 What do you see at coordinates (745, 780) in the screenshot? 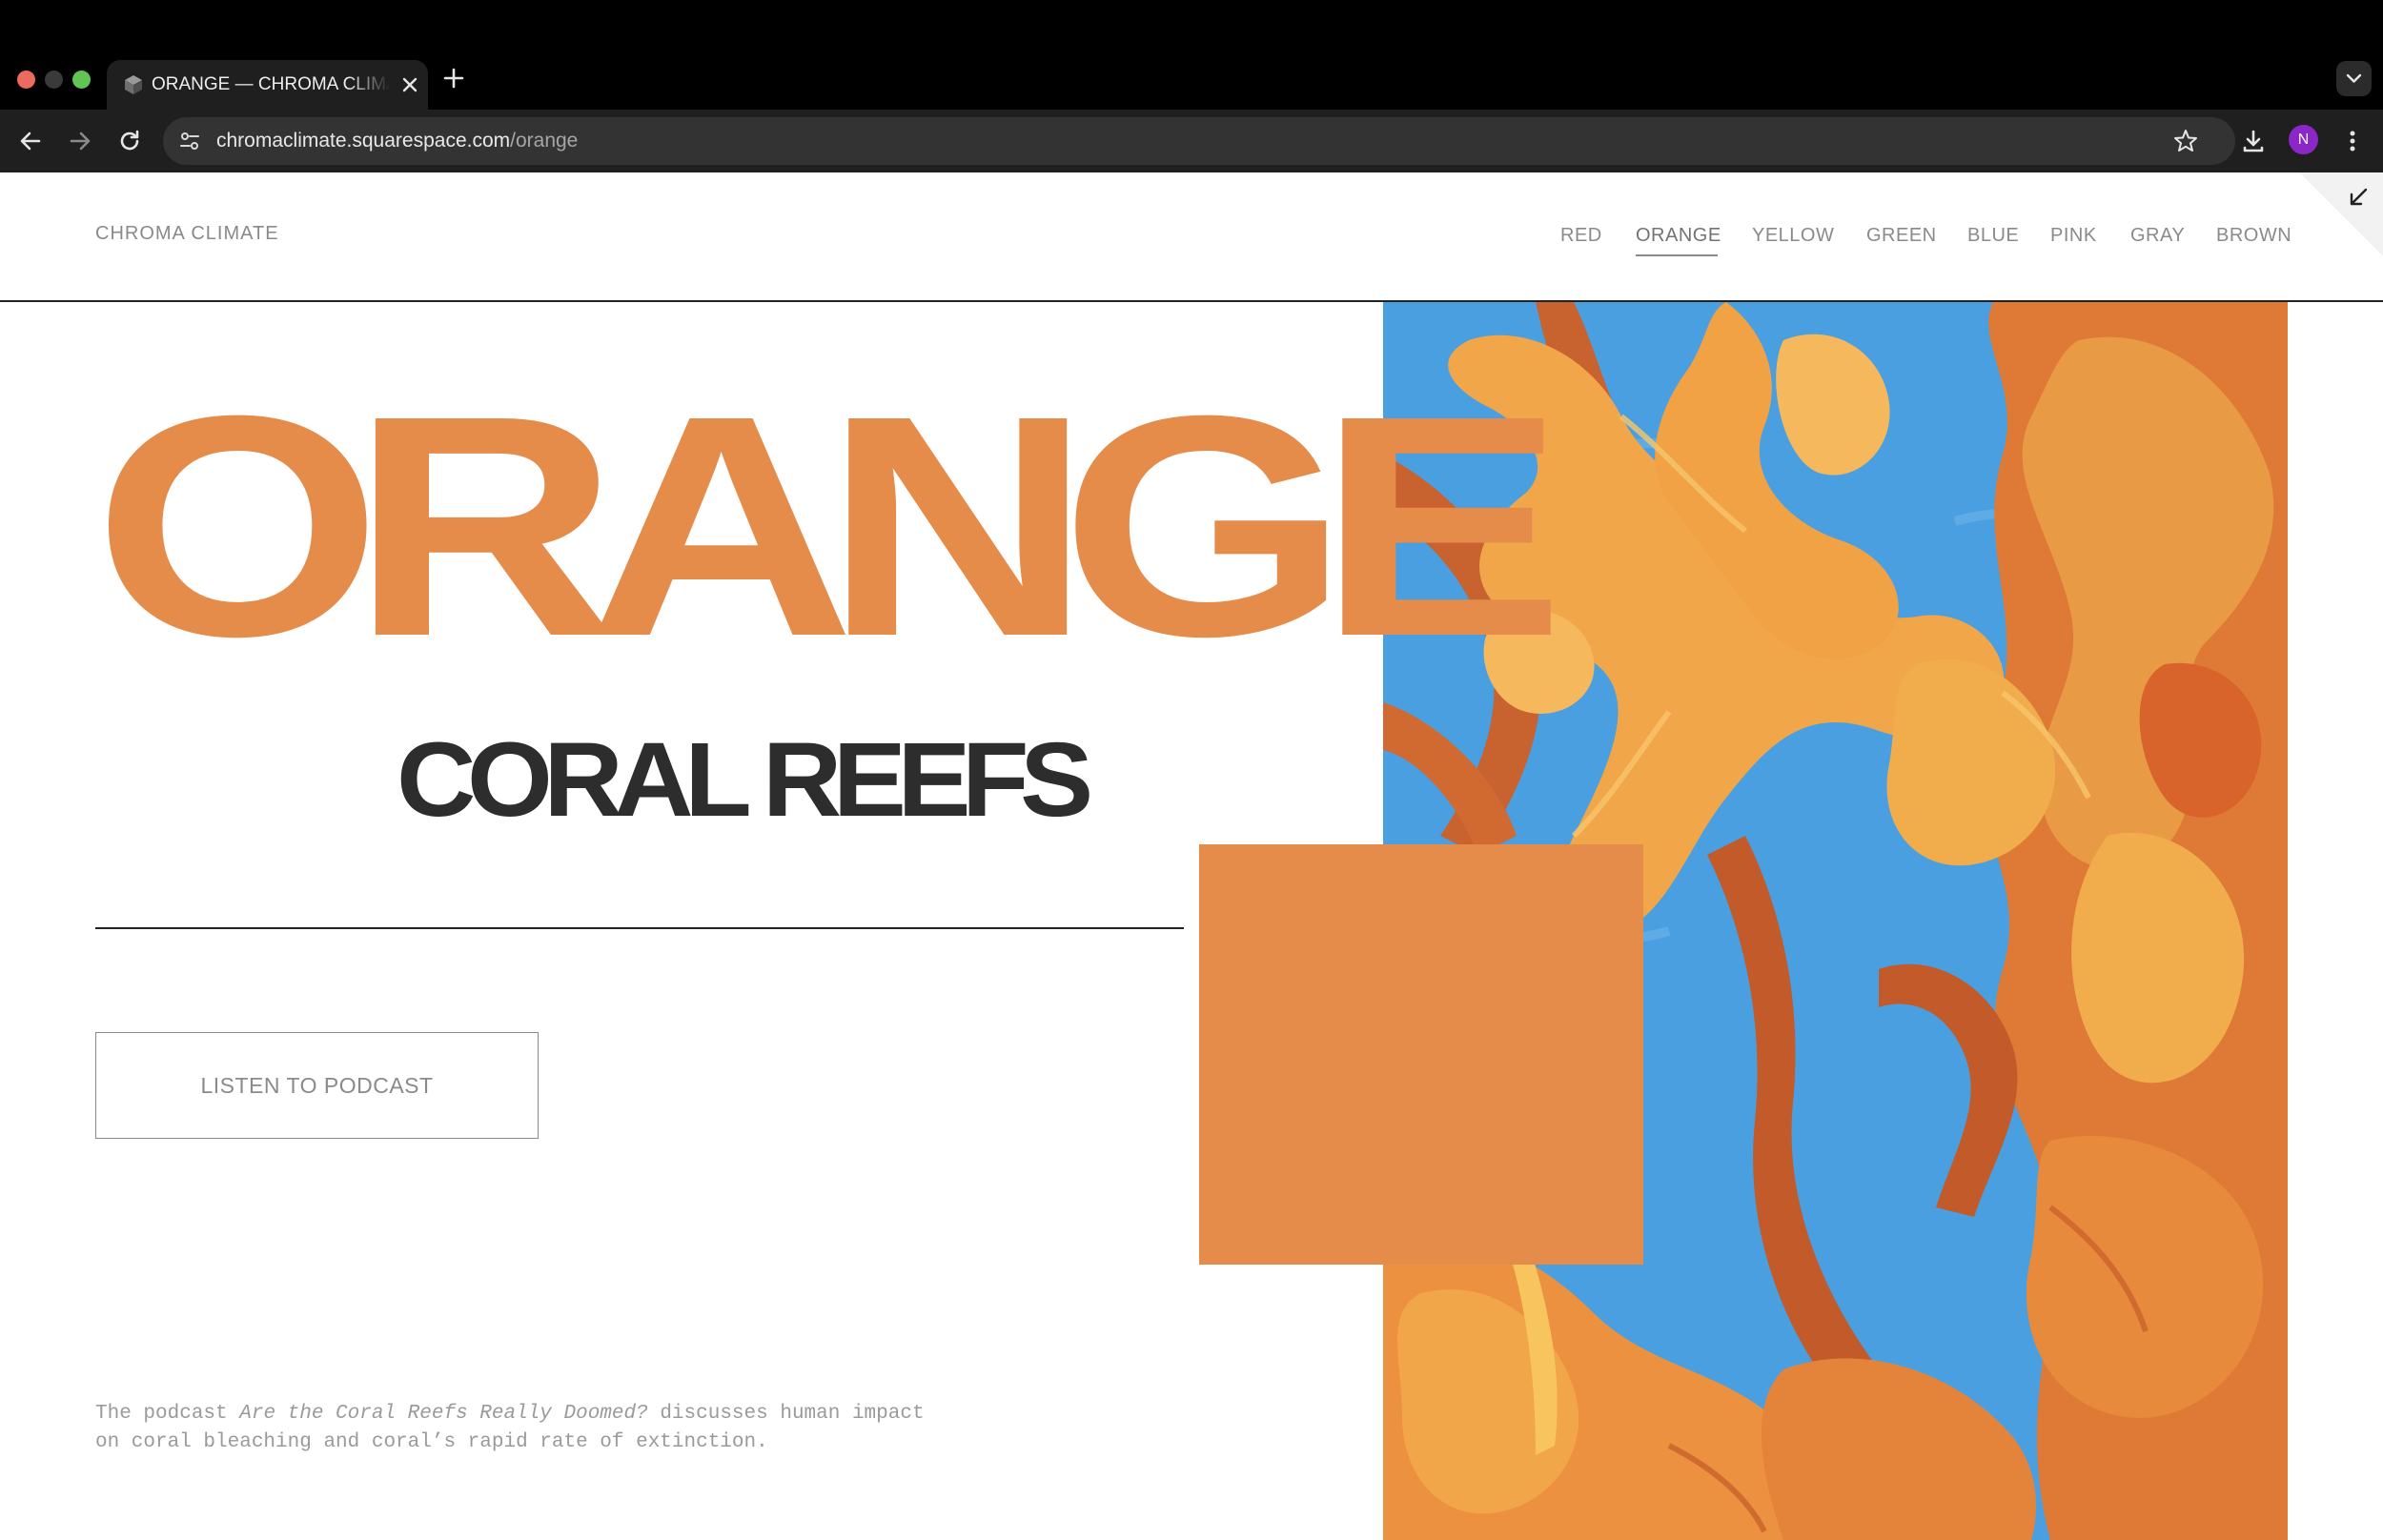
I see `section-subtitle: CORAL REEFS` at bounding box center [745, 780].